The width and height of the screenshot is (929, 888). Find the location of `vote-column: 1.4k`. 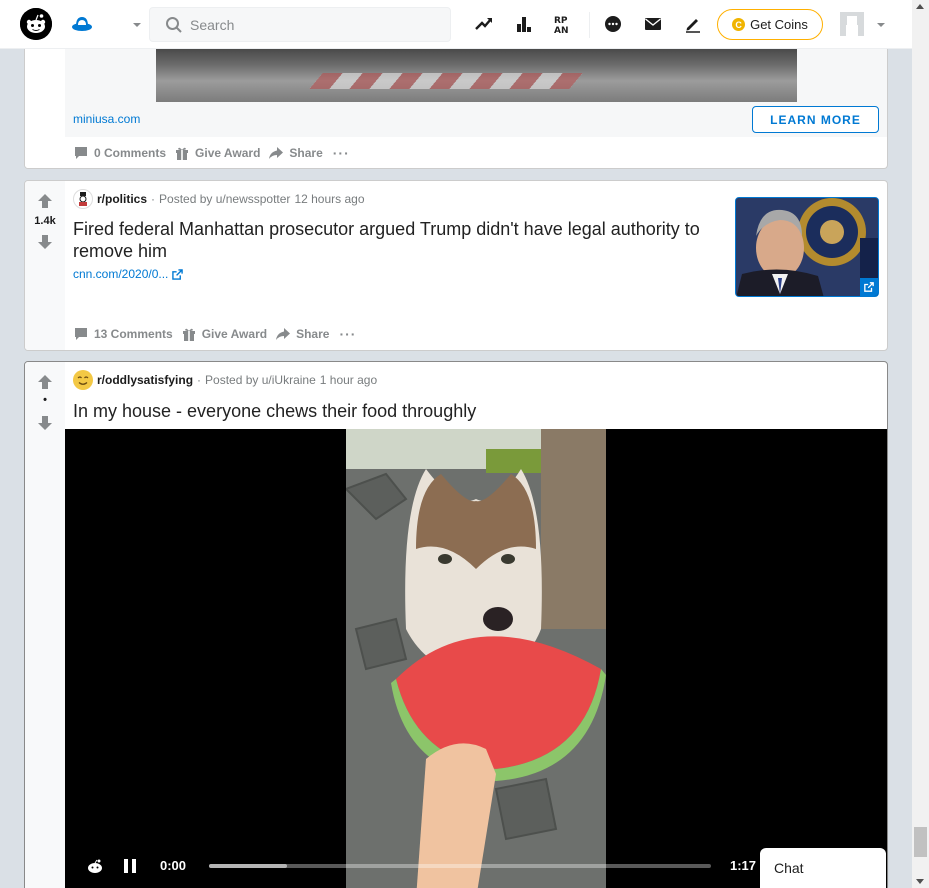

vote-column: 1.4k is located at coordinates (45, 265).